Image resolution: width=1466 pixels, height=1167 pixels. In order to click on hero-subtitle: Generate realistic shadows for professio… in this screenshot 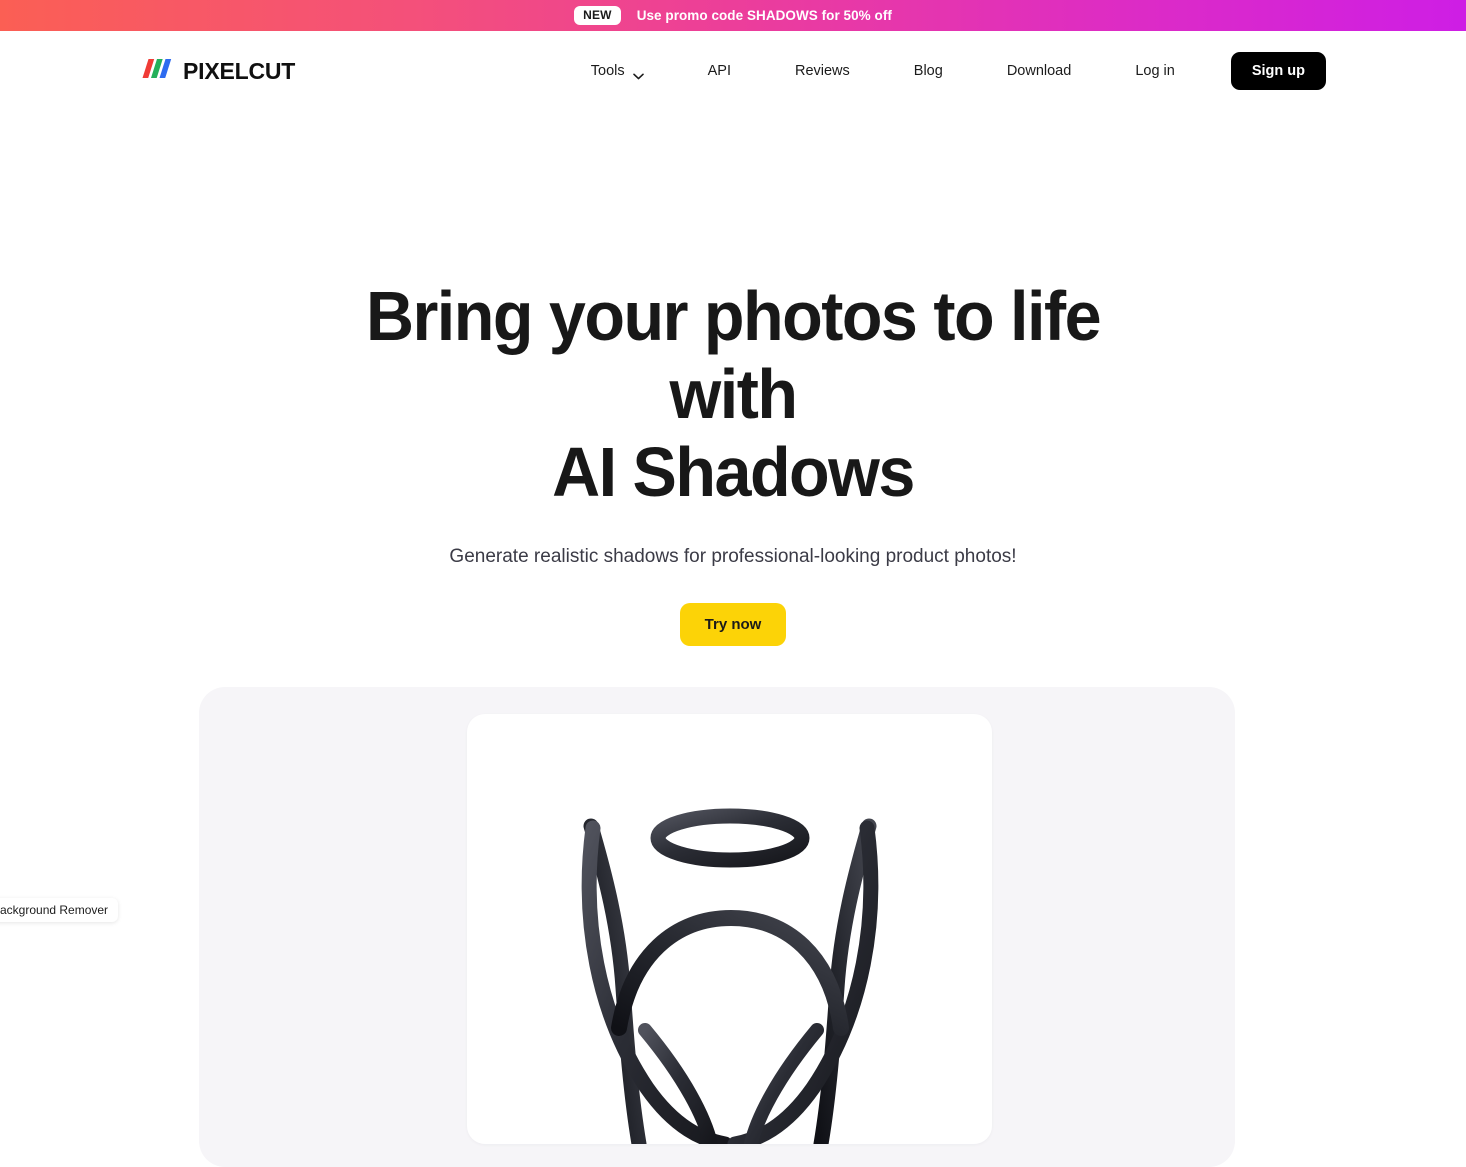, I will do `click(733, 556)`.